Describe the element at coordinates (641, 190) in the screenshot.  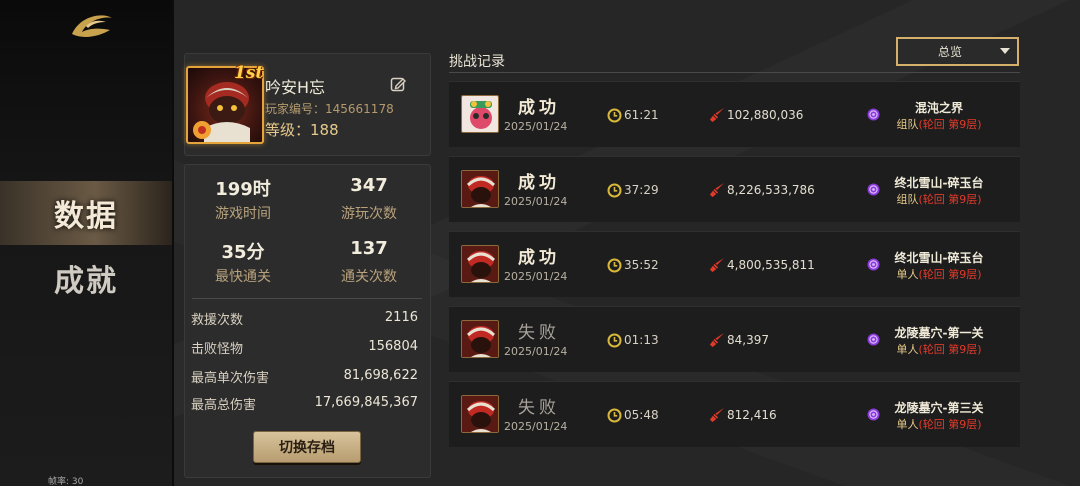
I see `record-duration: 37:29` at that location.